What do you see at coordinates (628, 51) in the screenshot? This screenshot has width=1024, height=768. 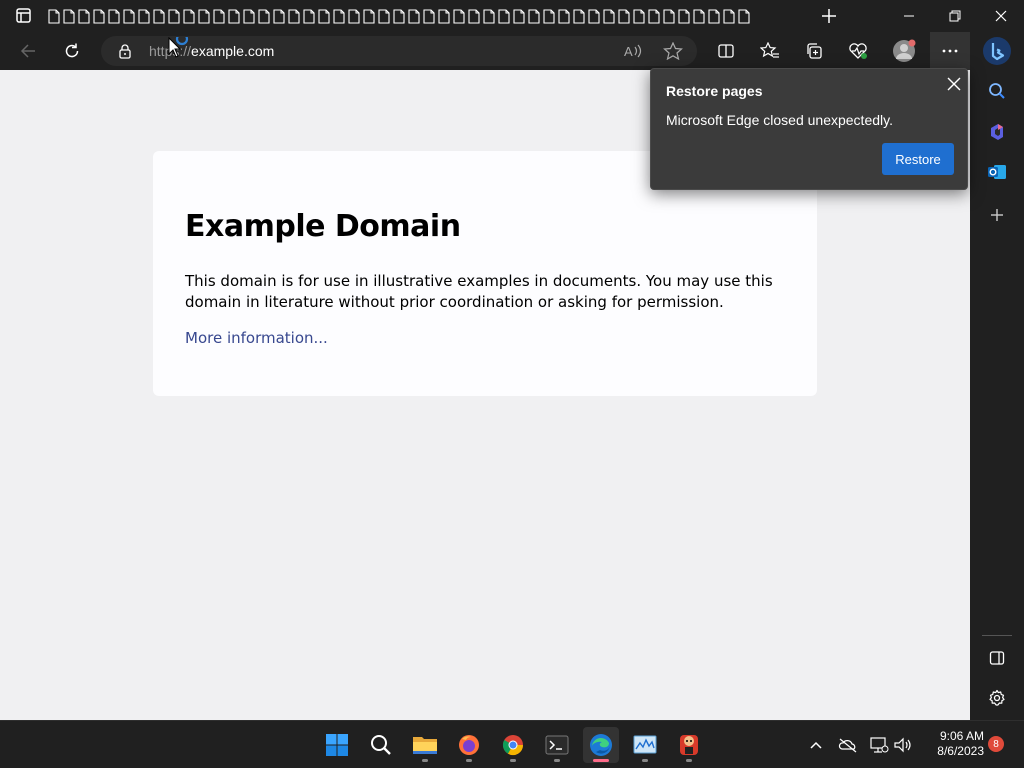 I see `svg-text: A` at bounding box center [628, 51].